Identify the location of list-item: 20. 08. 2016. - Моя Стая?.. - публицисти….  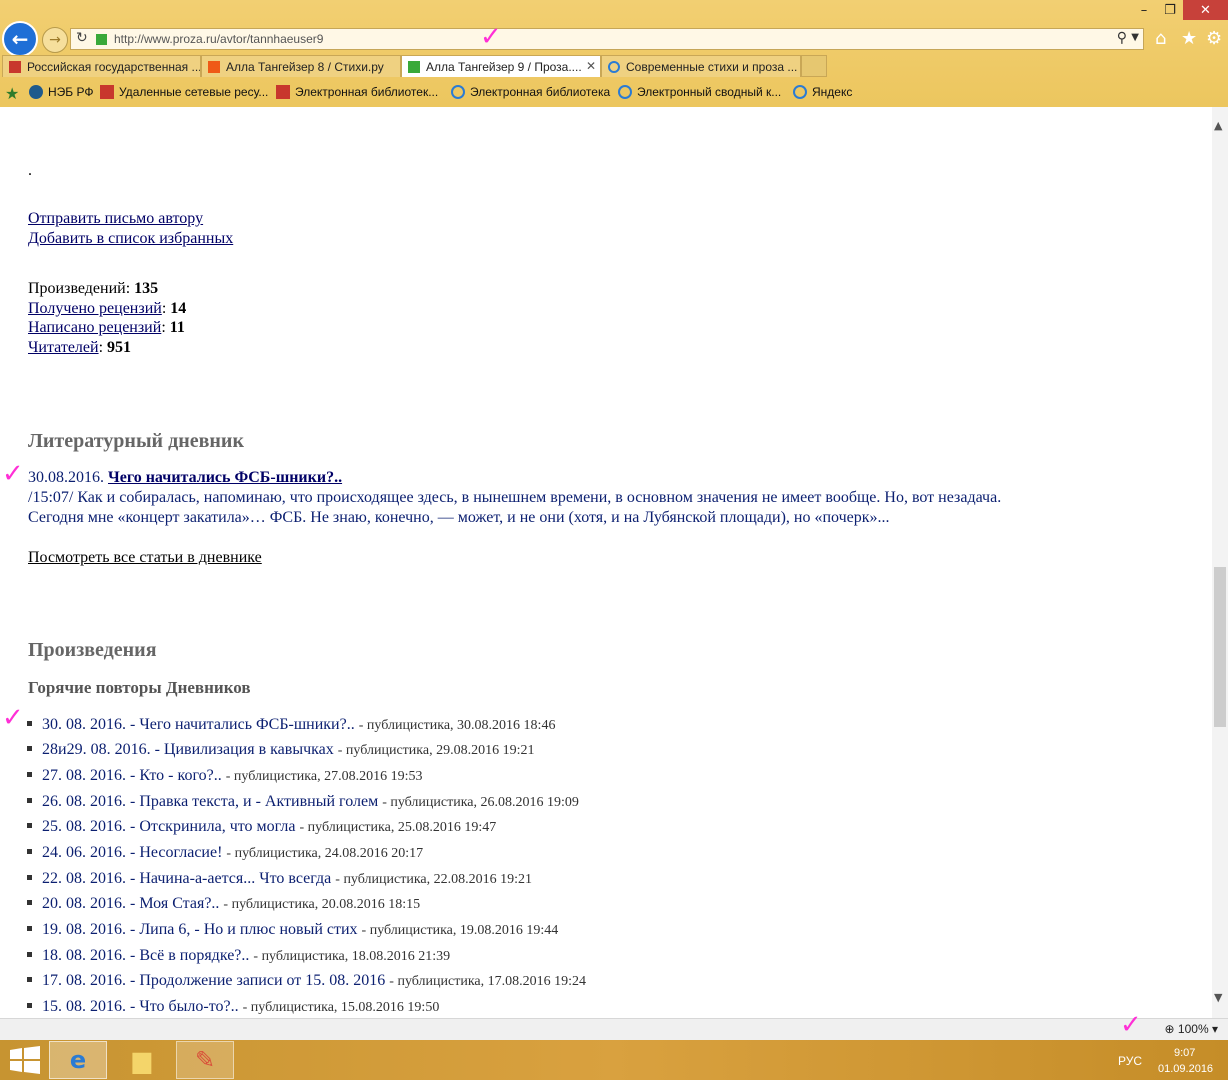
(223, 904).